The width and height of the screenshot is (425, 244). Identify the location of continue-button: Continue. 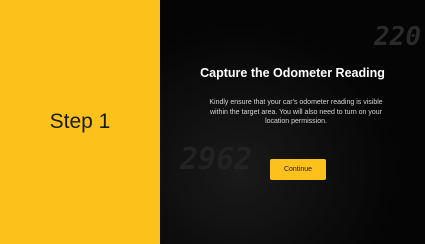
(298, 169).